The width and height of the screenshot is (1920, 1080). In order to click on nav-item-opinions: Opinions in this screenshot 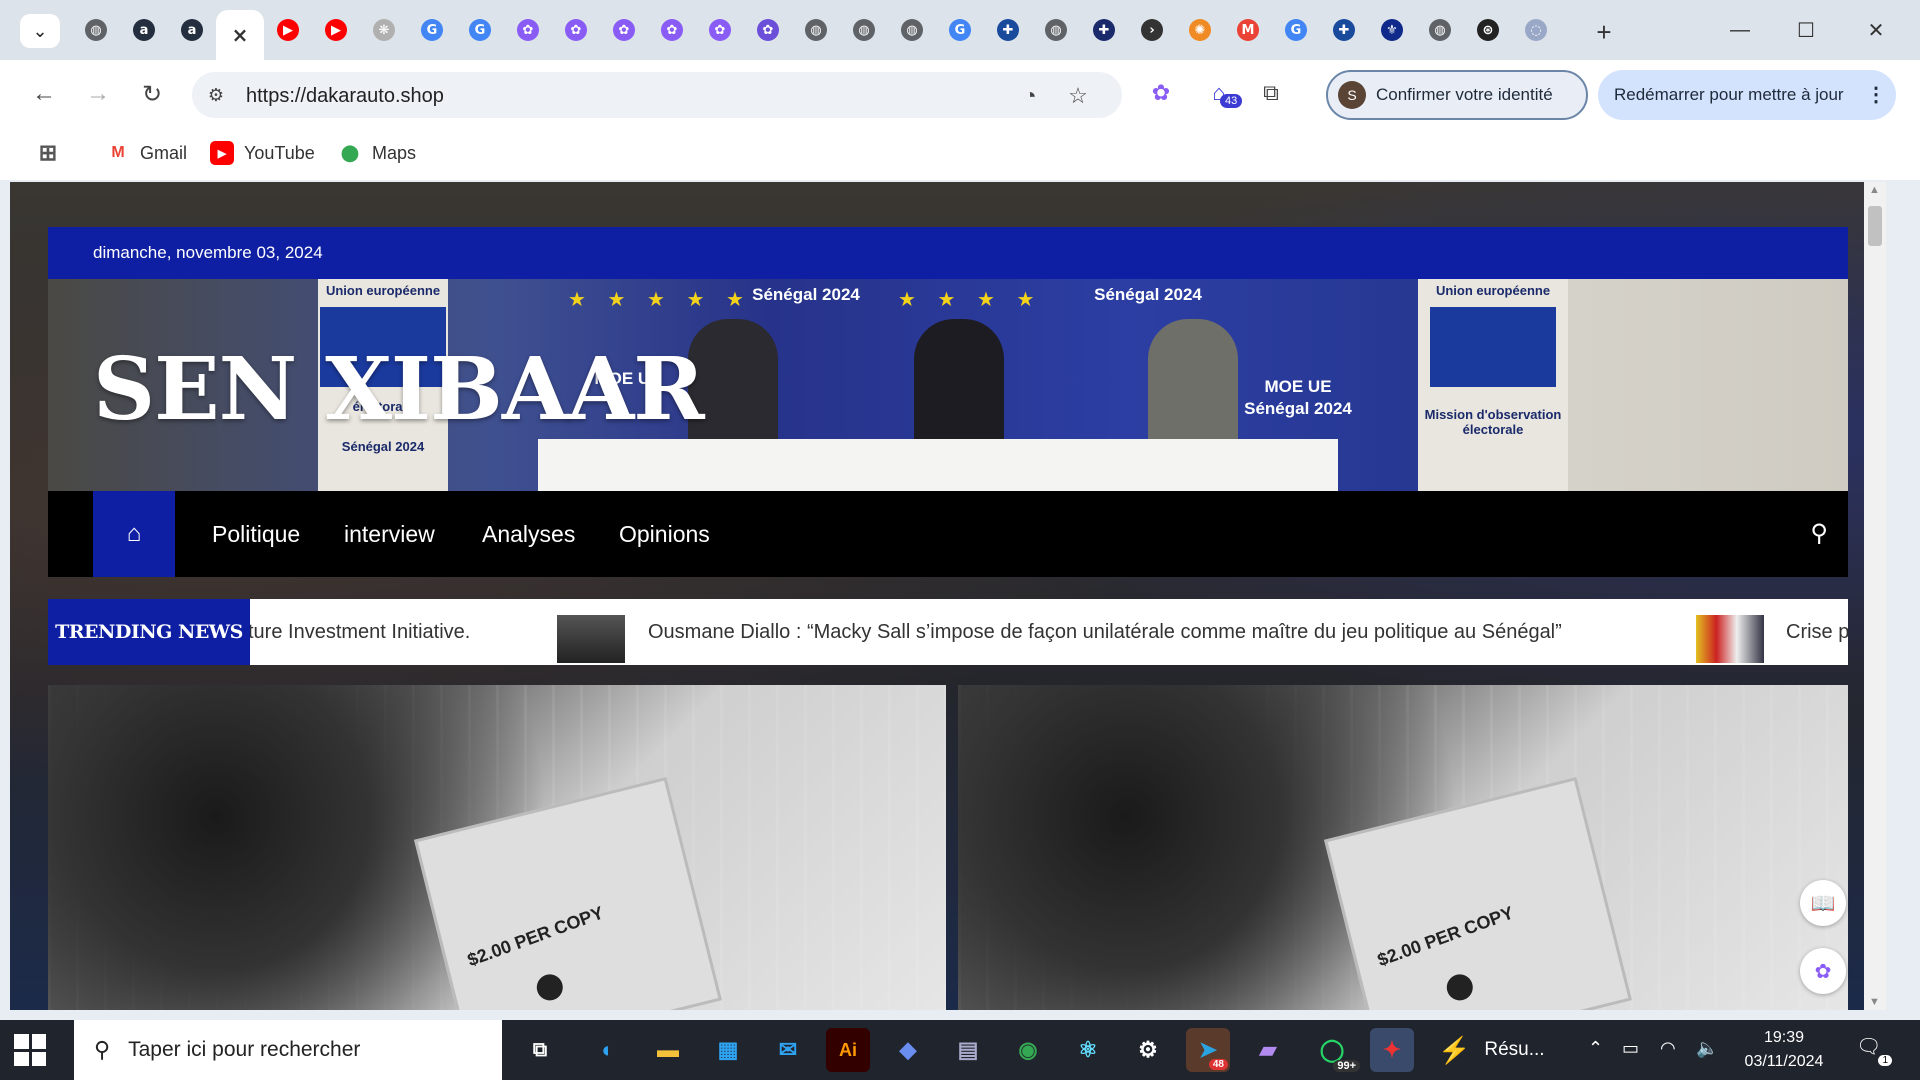, I will do `click(664, 534)`.